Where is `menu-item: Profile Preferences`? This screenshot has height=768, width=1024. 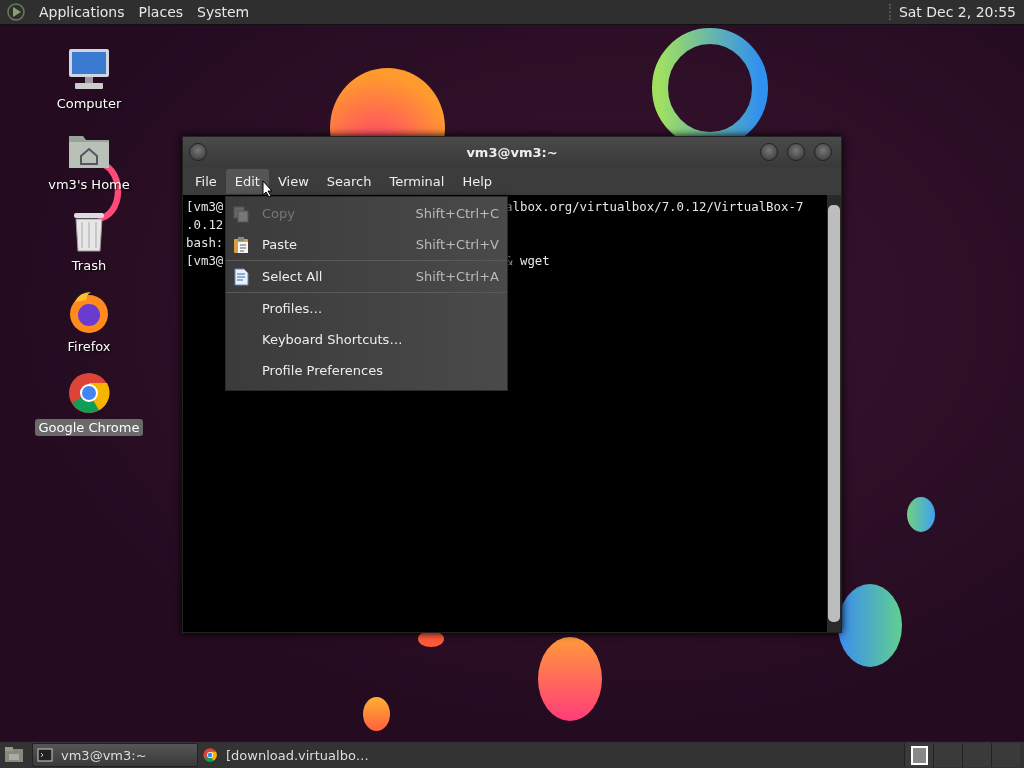
menu-item: Profile Preferences is located at coordinates (366, 370).